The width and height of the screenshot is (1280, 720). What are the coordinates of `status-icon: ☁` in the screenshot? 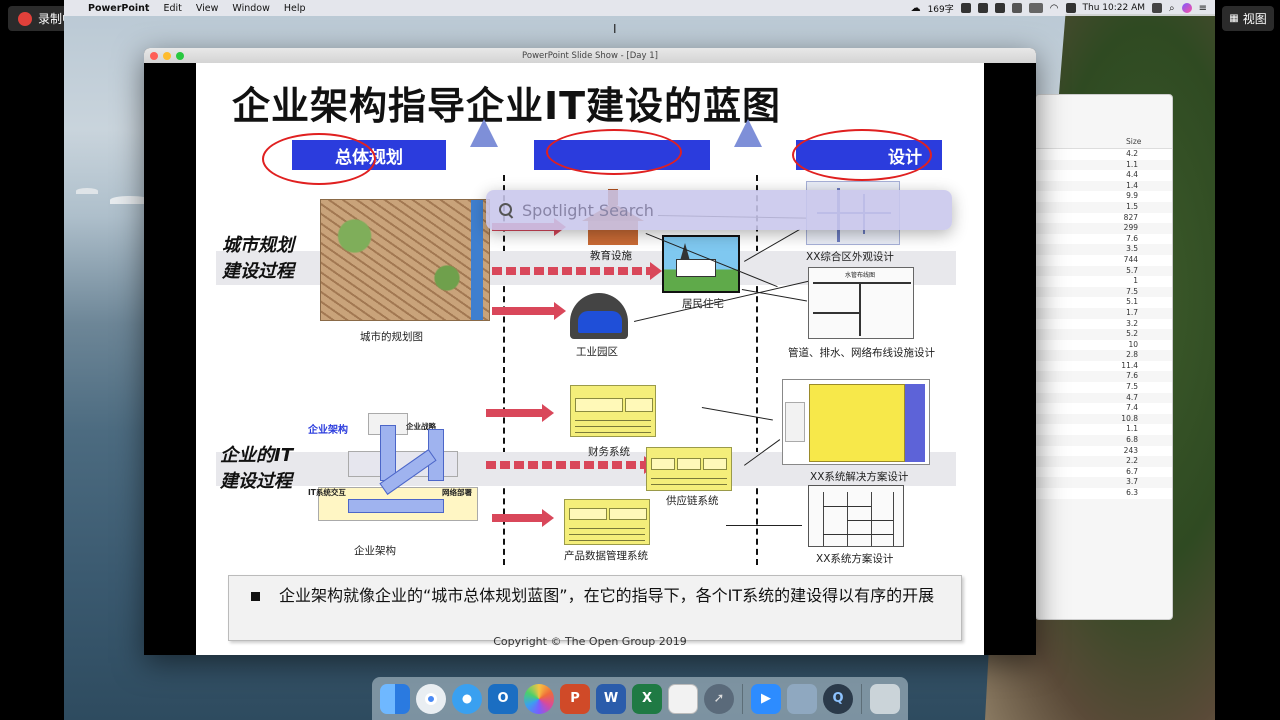 It's located at (916, 8).